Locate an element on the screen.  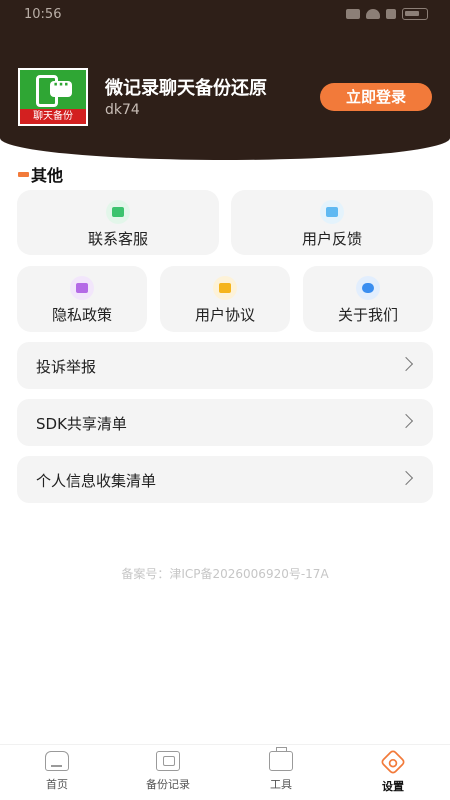
section-title: 其他 is located at coordinates (40, 174).